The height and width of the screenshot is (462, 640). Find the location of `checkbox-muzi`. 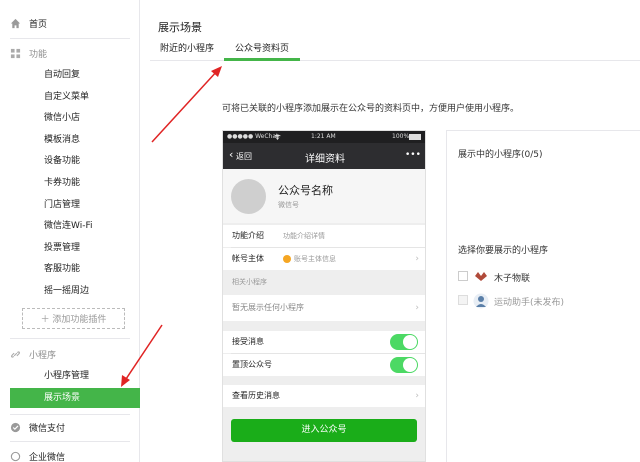

checkbox-muzi is located at coordinates (463, 276).